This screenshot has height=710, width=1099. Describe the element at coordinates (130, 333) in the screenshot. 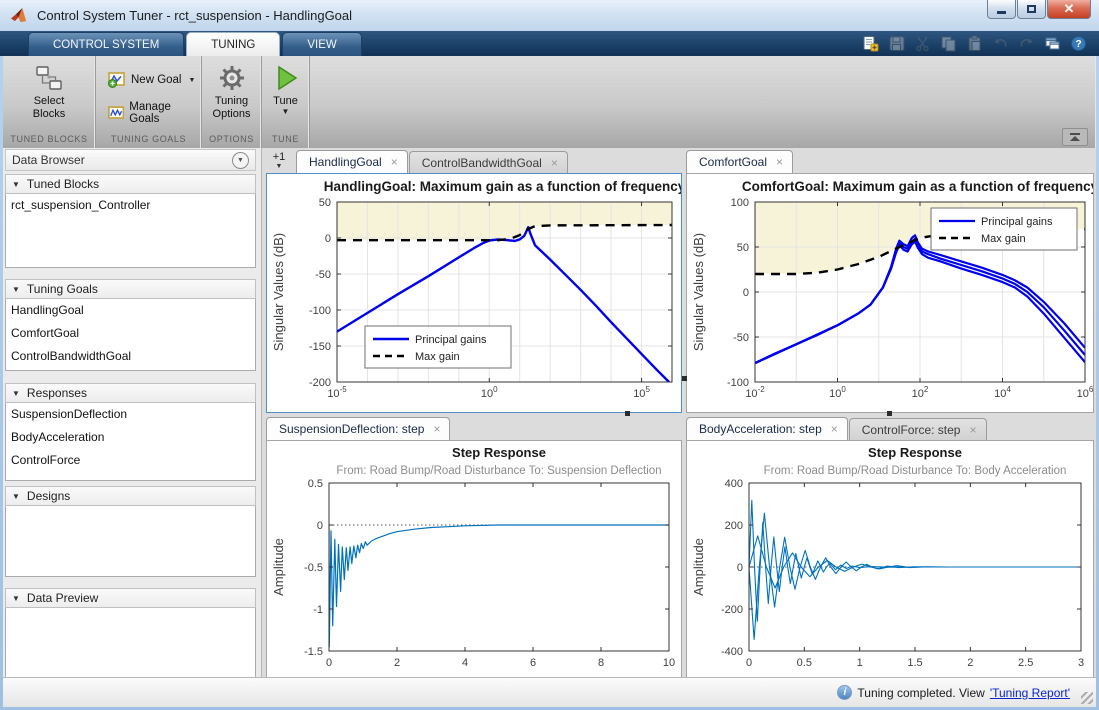

I see `list-item: ComfortGoal` at that location.